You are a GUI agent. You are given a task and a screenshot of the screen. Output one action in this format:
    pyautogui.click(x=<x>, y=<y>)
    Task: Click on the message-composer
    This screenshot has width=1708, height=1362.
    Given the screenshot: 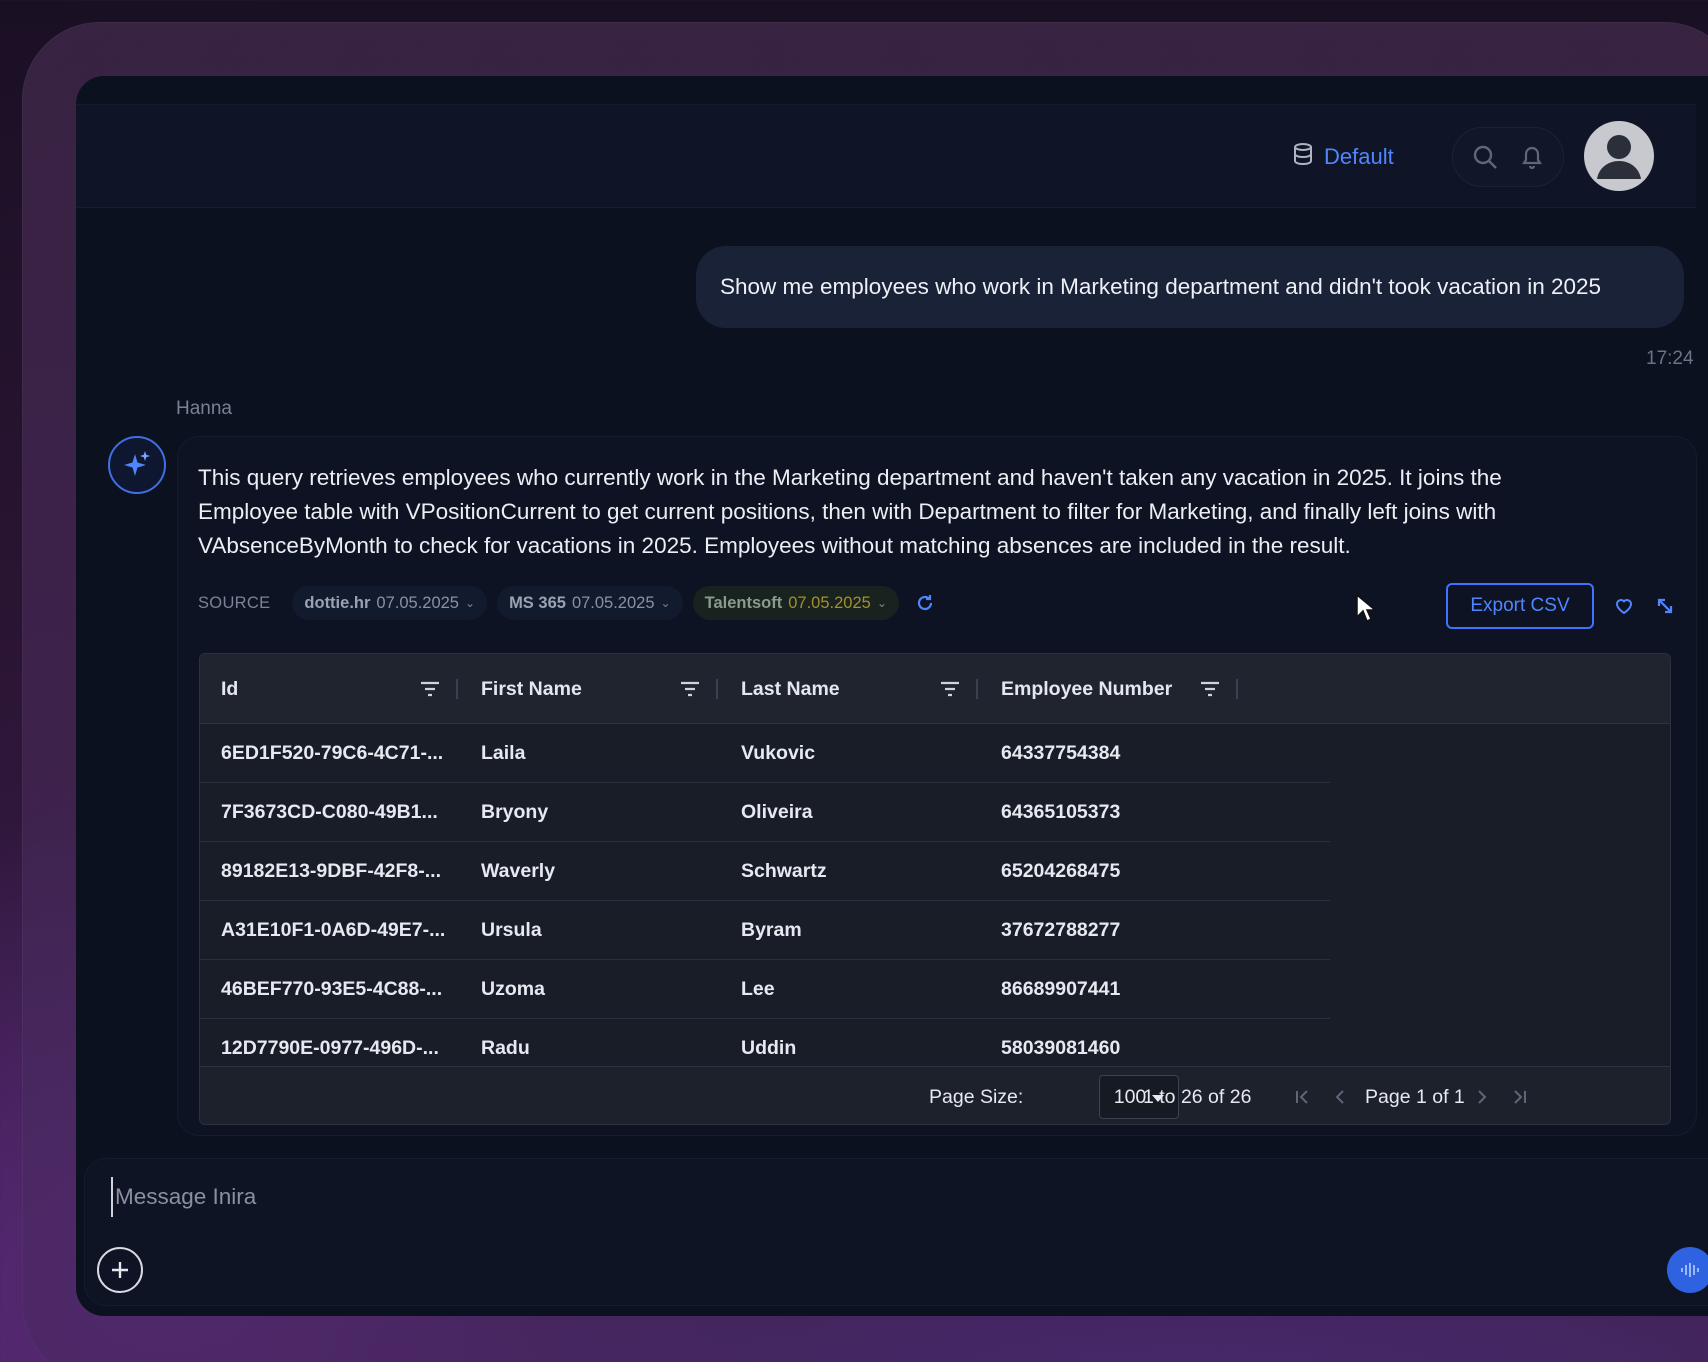 What is the action you would take?
    pyautogui.click(x=896, y=1232)
    